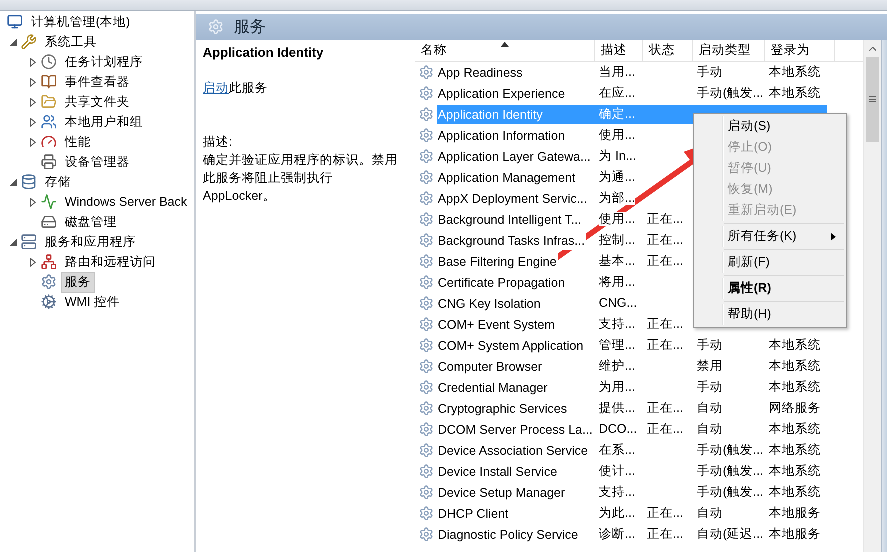 This screenshot has width=887, height=552. I want to click on folder-icon, so click(49, 102).